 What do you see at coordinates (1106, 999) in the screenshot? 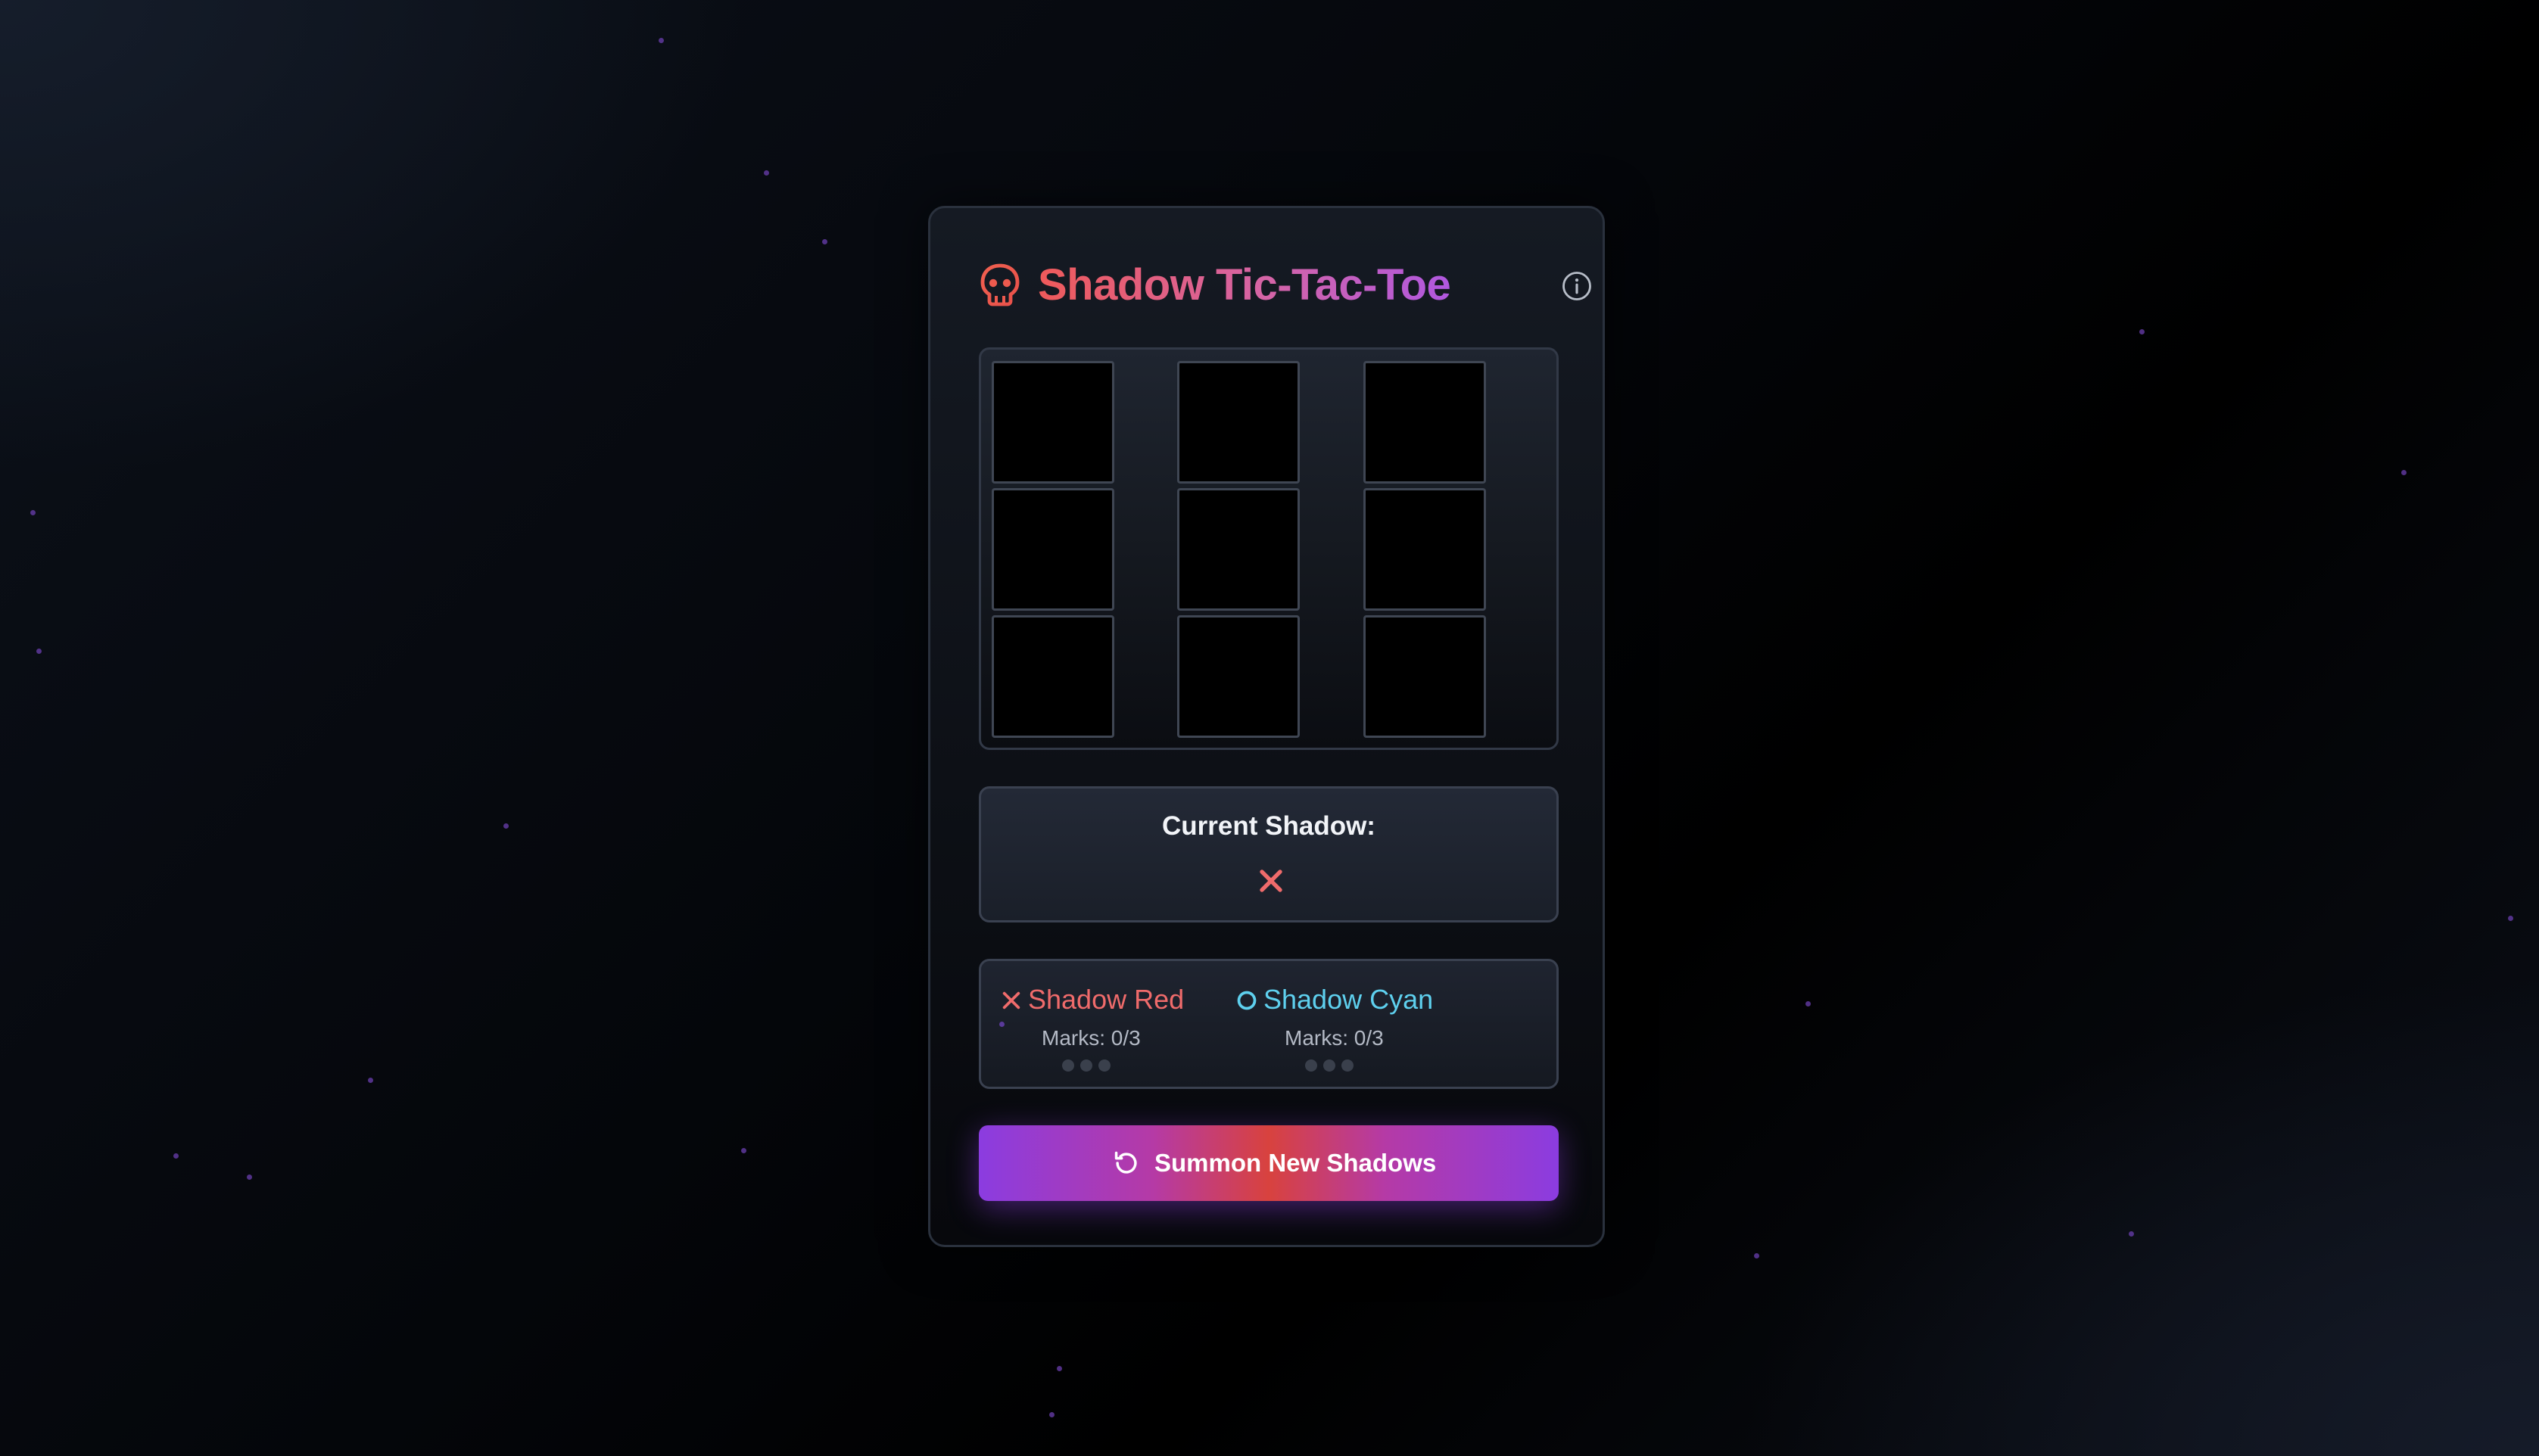
I see `player-name: Shadow Red` at bounding box center [1106, 999].